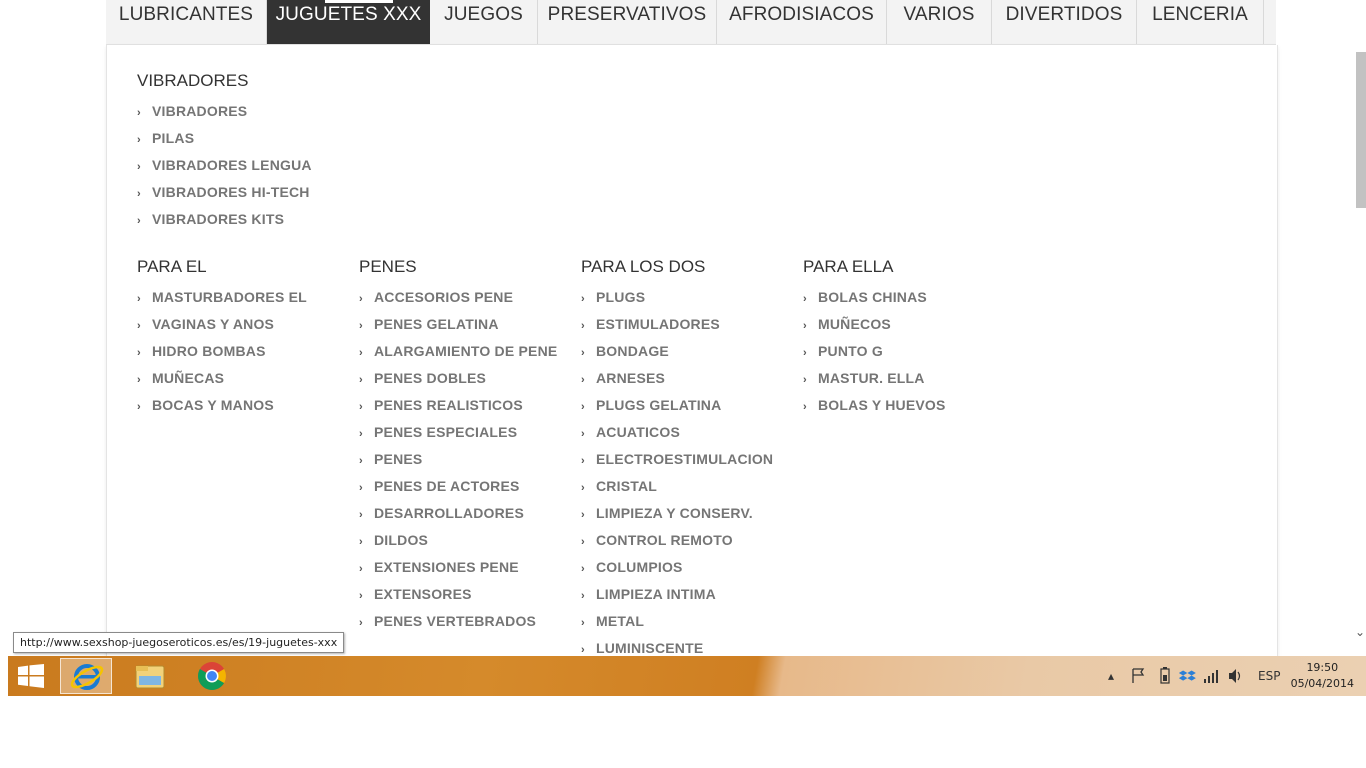 The height and width of the screenshot is (768, 1366). Describe the element at coordinates (348, 22) in the screenshot. I see `nav-item-juguetes-xxx: JUGUETES XXX` at that location.